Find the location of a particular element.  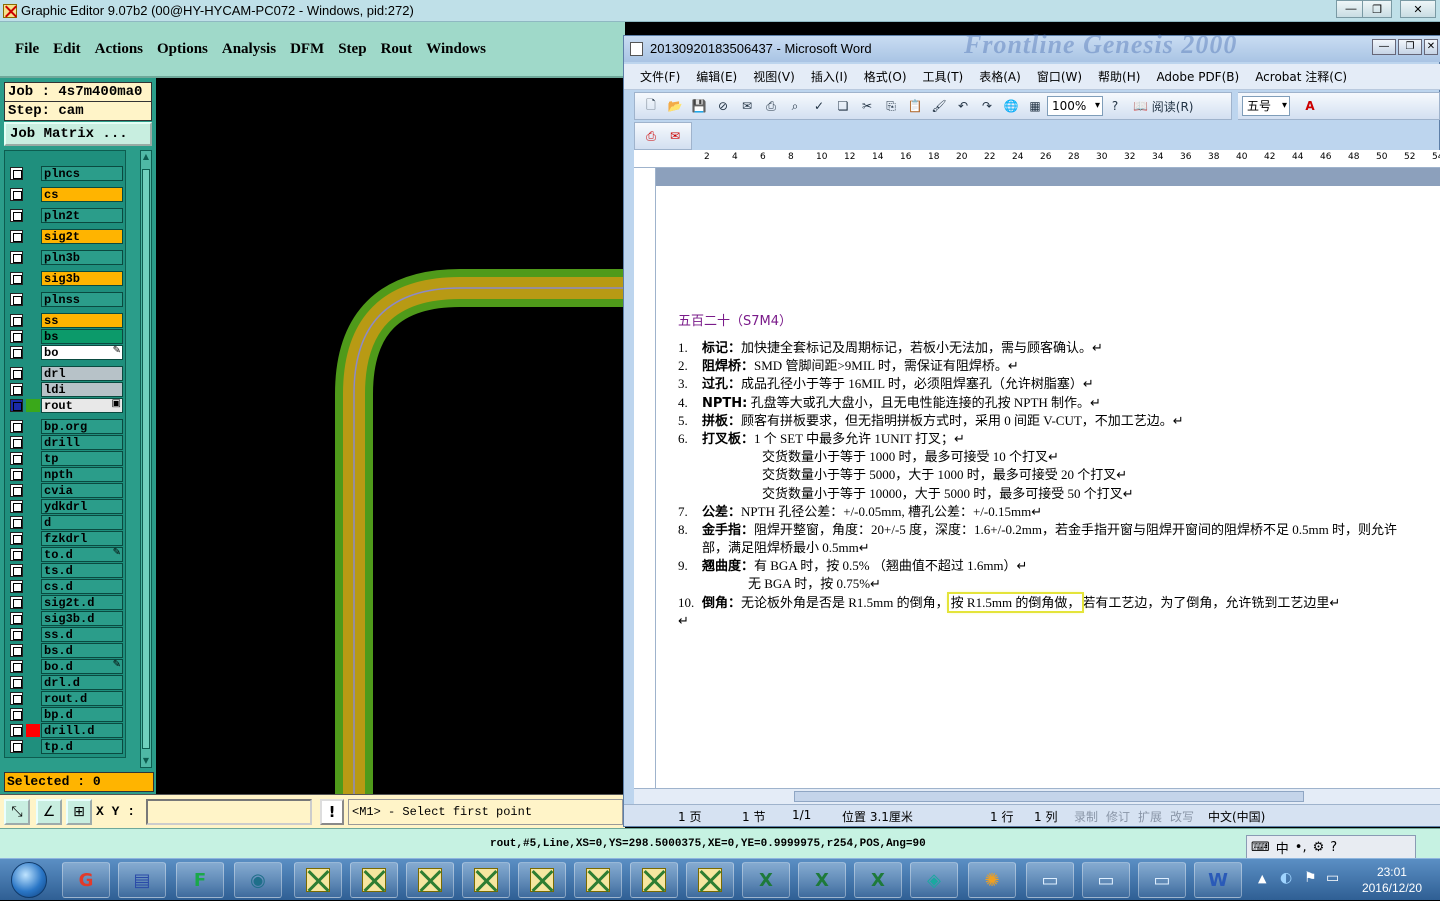

font-size-select: 五号 is located at coordinates (1266, 106).